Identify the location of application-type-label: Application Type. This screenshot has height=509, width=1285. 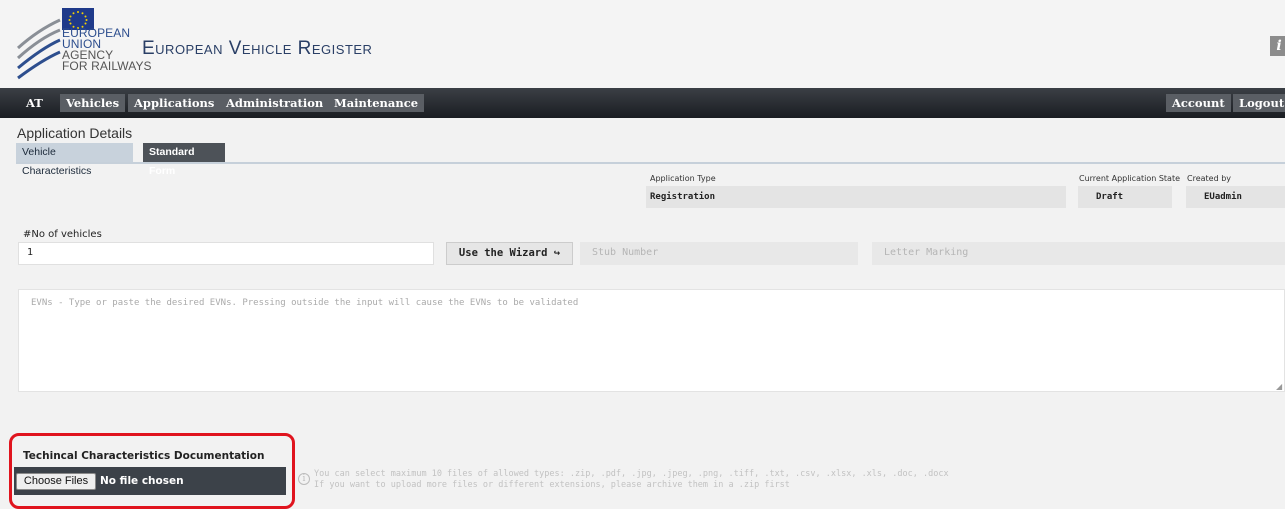
(683, 178).